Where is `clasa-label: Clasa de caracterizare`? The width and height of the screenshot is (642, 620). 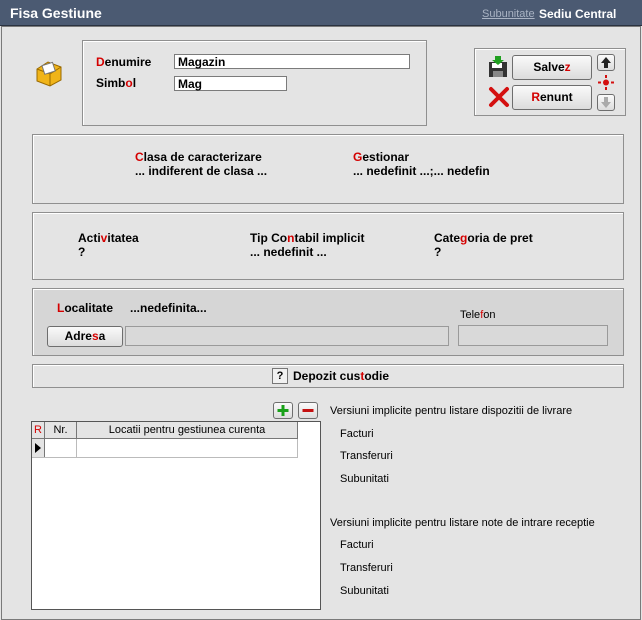 clasa-label: Clasa de caracterizare is located at coordinates (198, 157).